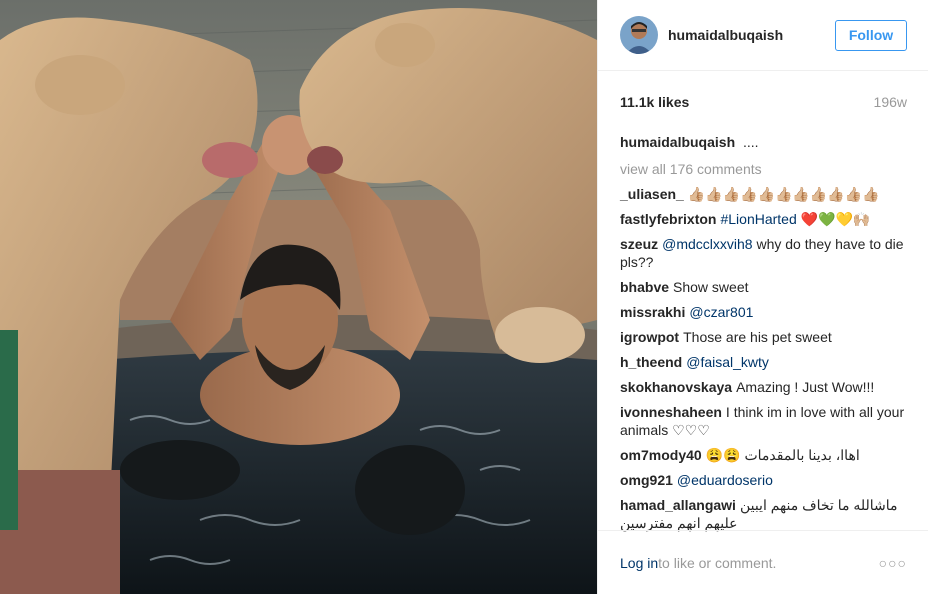 This screenshot has height=594, width=928. Describe the element at coordinates (639, 563) in the screenshot. I see `login-link: Log in` at that location.